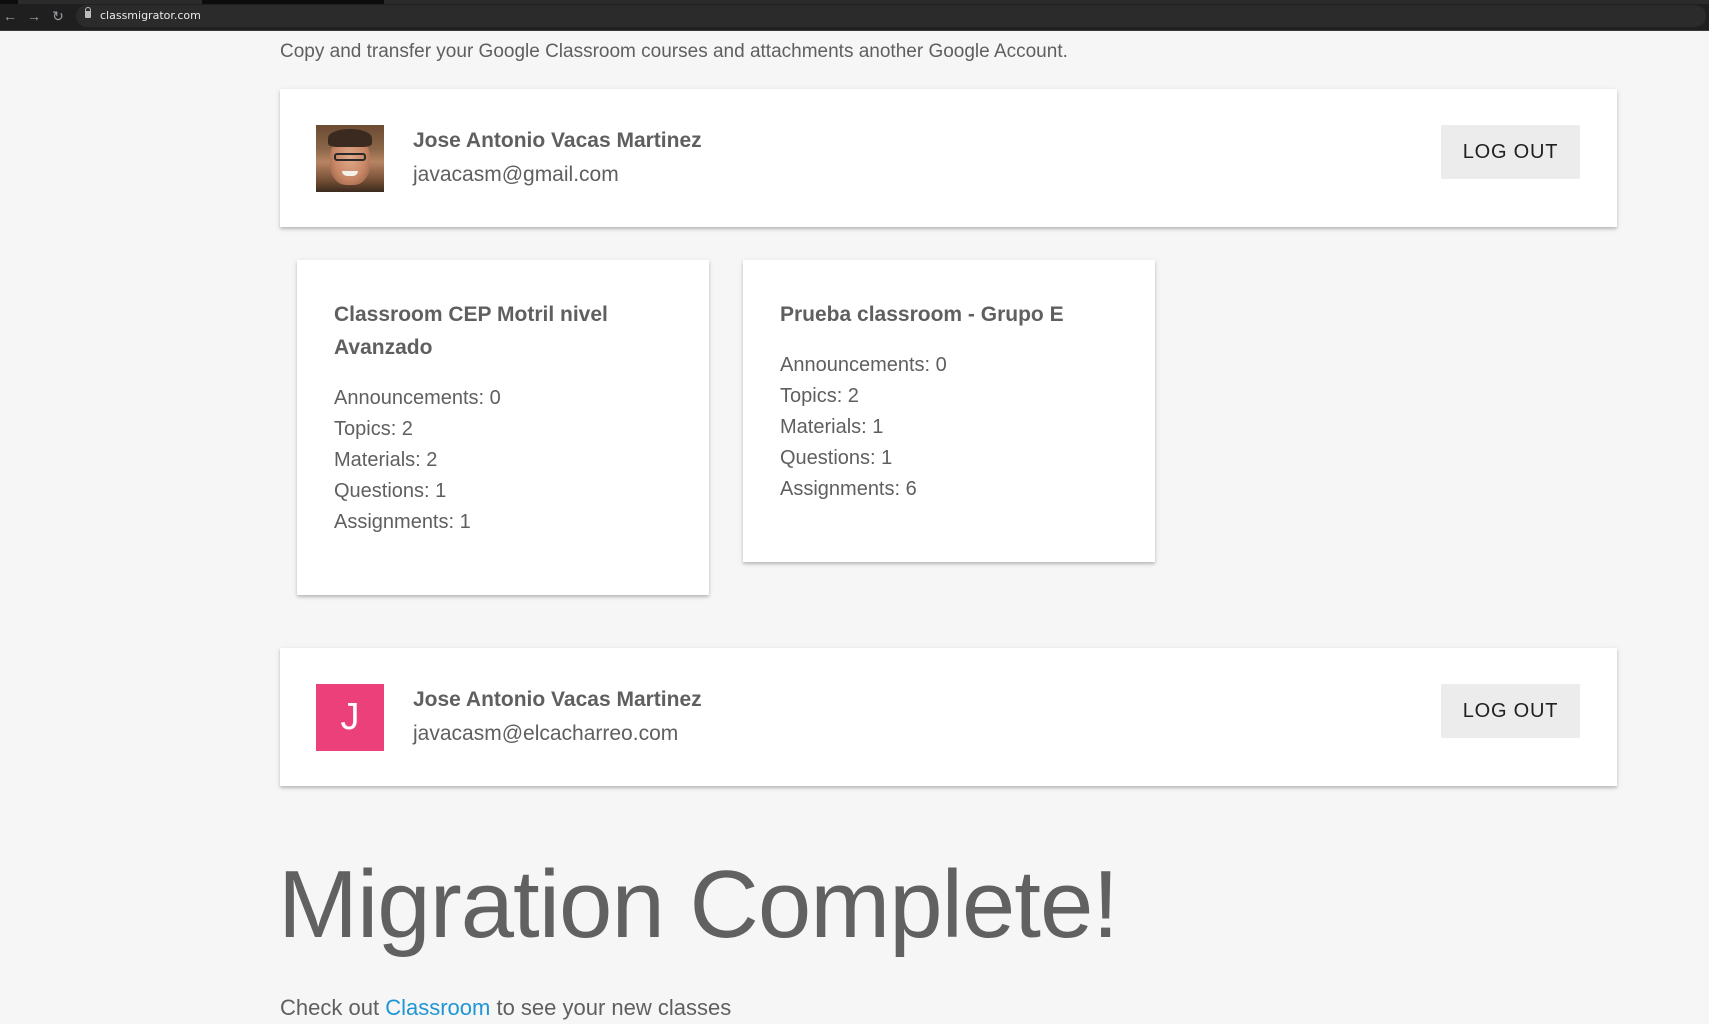 This screenshot has height=1024, width=1709. I want to click on migration-complete-heading: Migration Complete!, so click(698, 904).